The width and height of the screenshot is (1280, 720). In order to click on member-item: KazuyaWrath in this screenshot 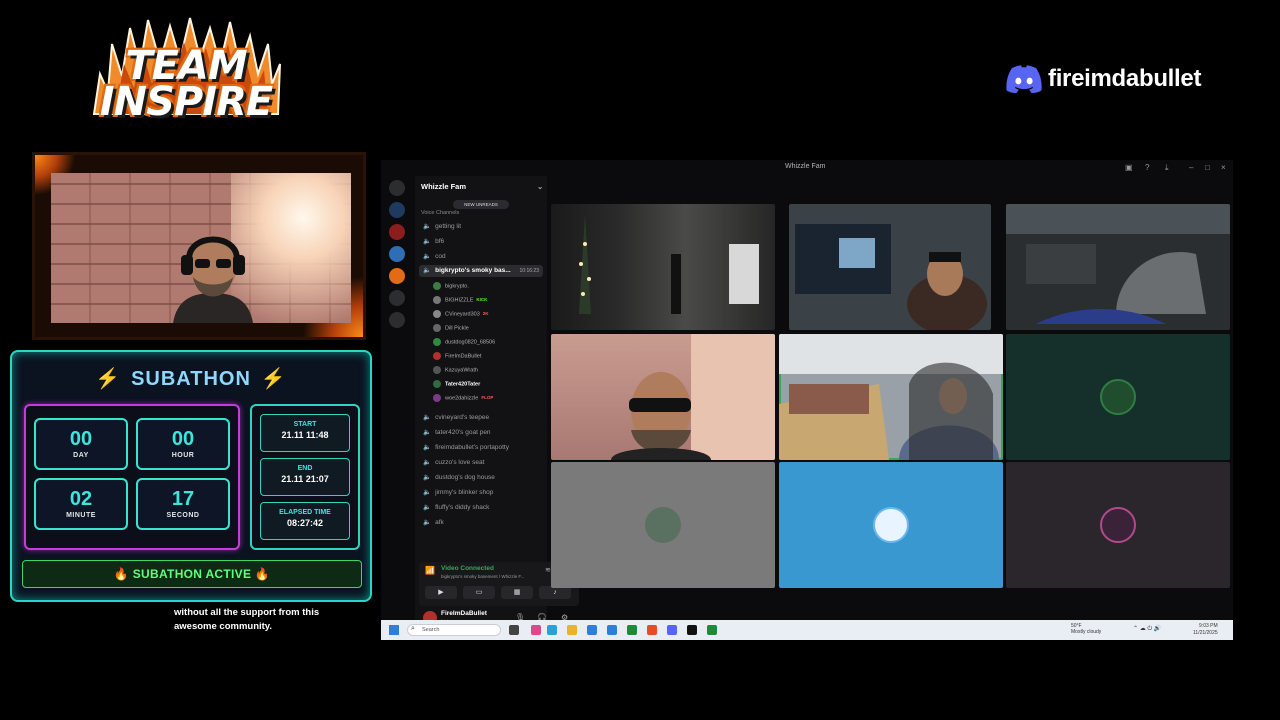, I will do `click(455, 370)`.